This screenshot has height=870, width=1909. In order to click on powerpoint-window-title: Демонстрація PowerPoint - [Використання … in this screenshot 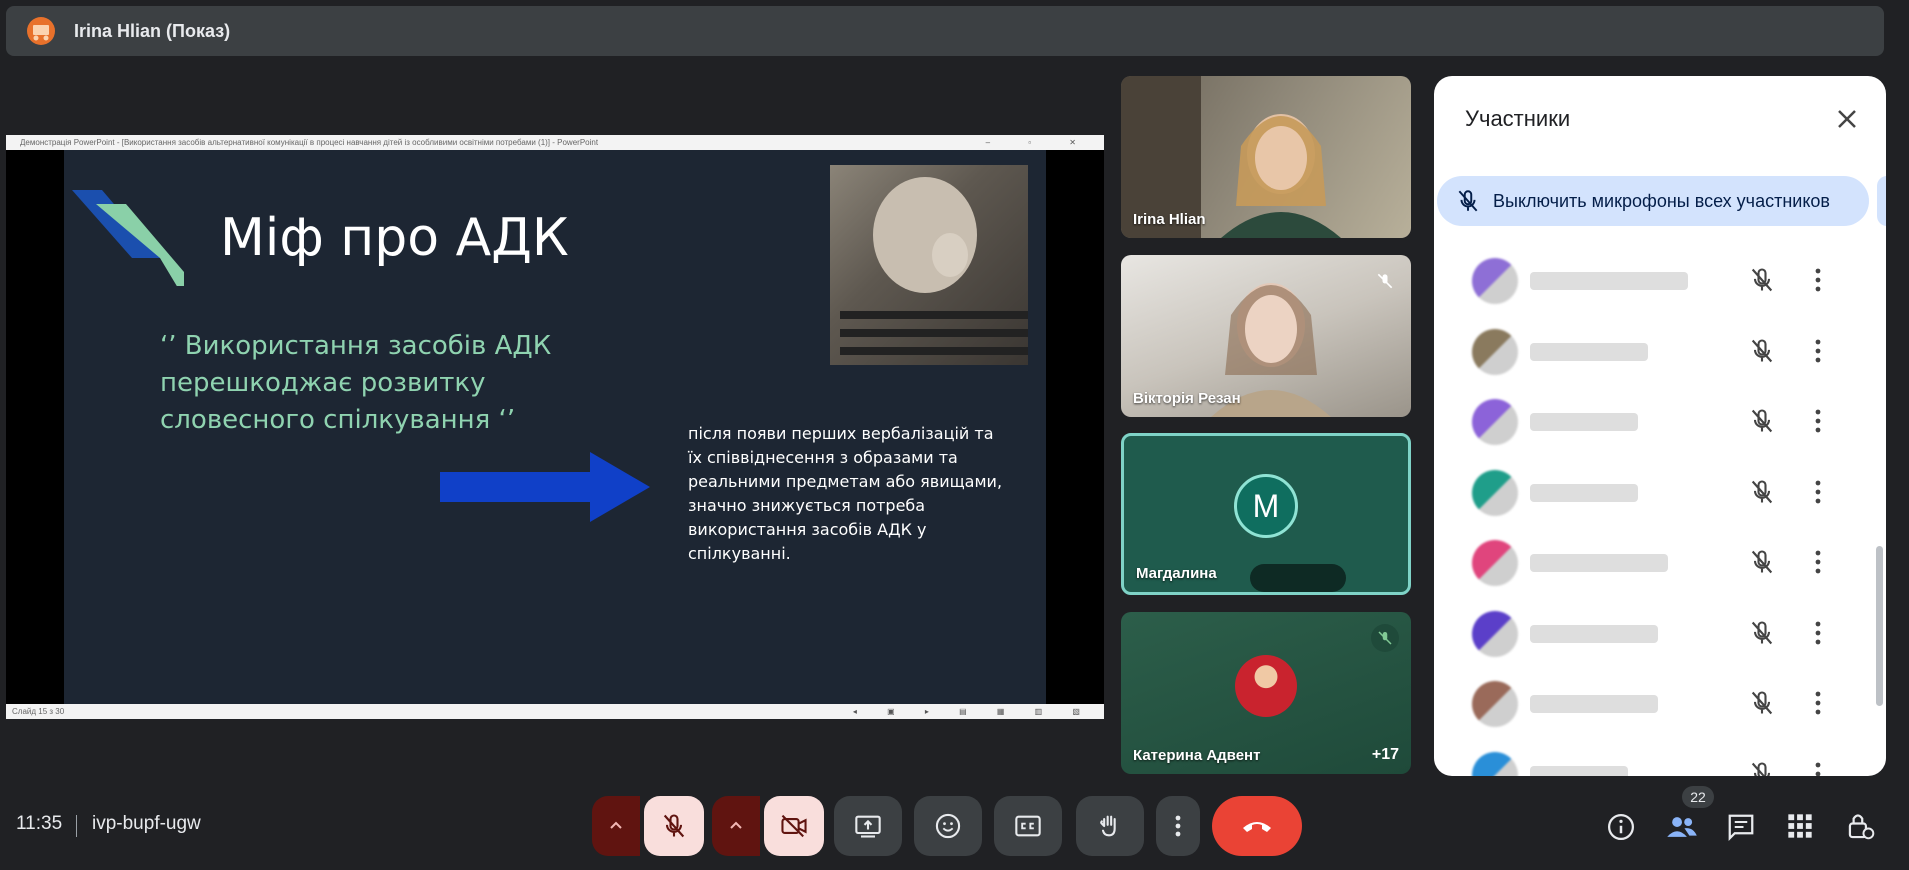, I will do `click(309, 142)`.